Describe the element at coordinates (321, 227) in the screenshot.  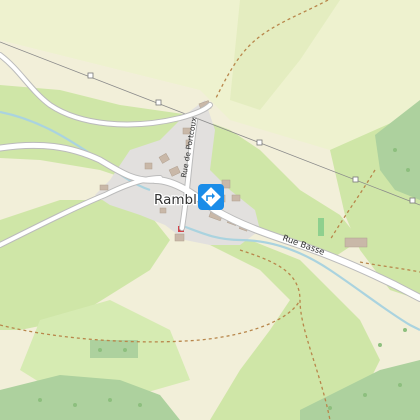
I see `sports-pitch` at that location.